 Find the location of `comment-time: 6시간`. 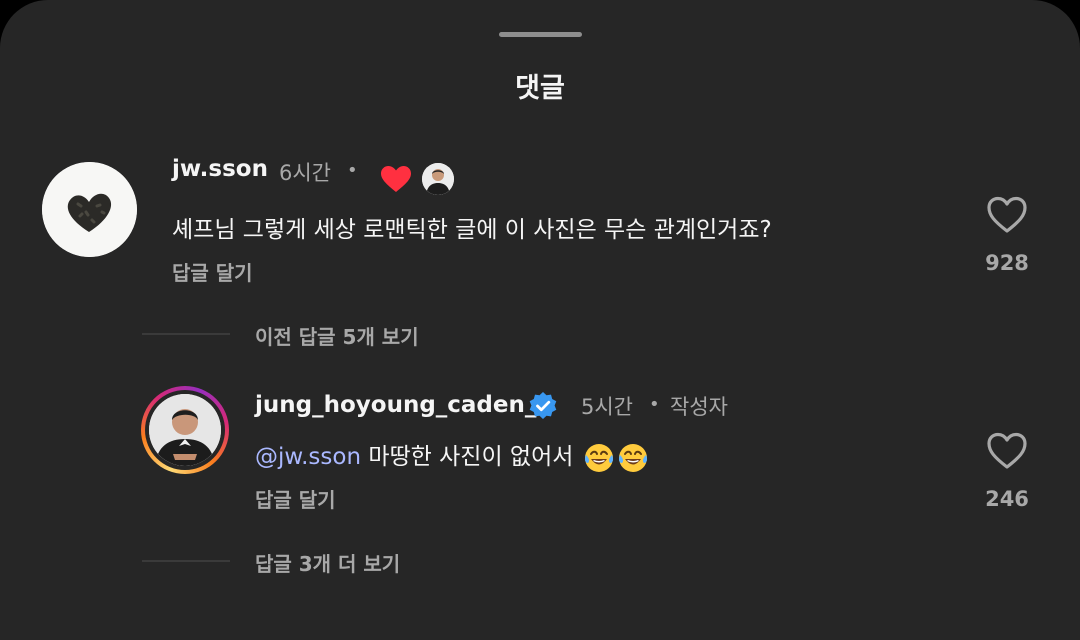

comment-time: 6시간 is located at coordinates (305, 173).